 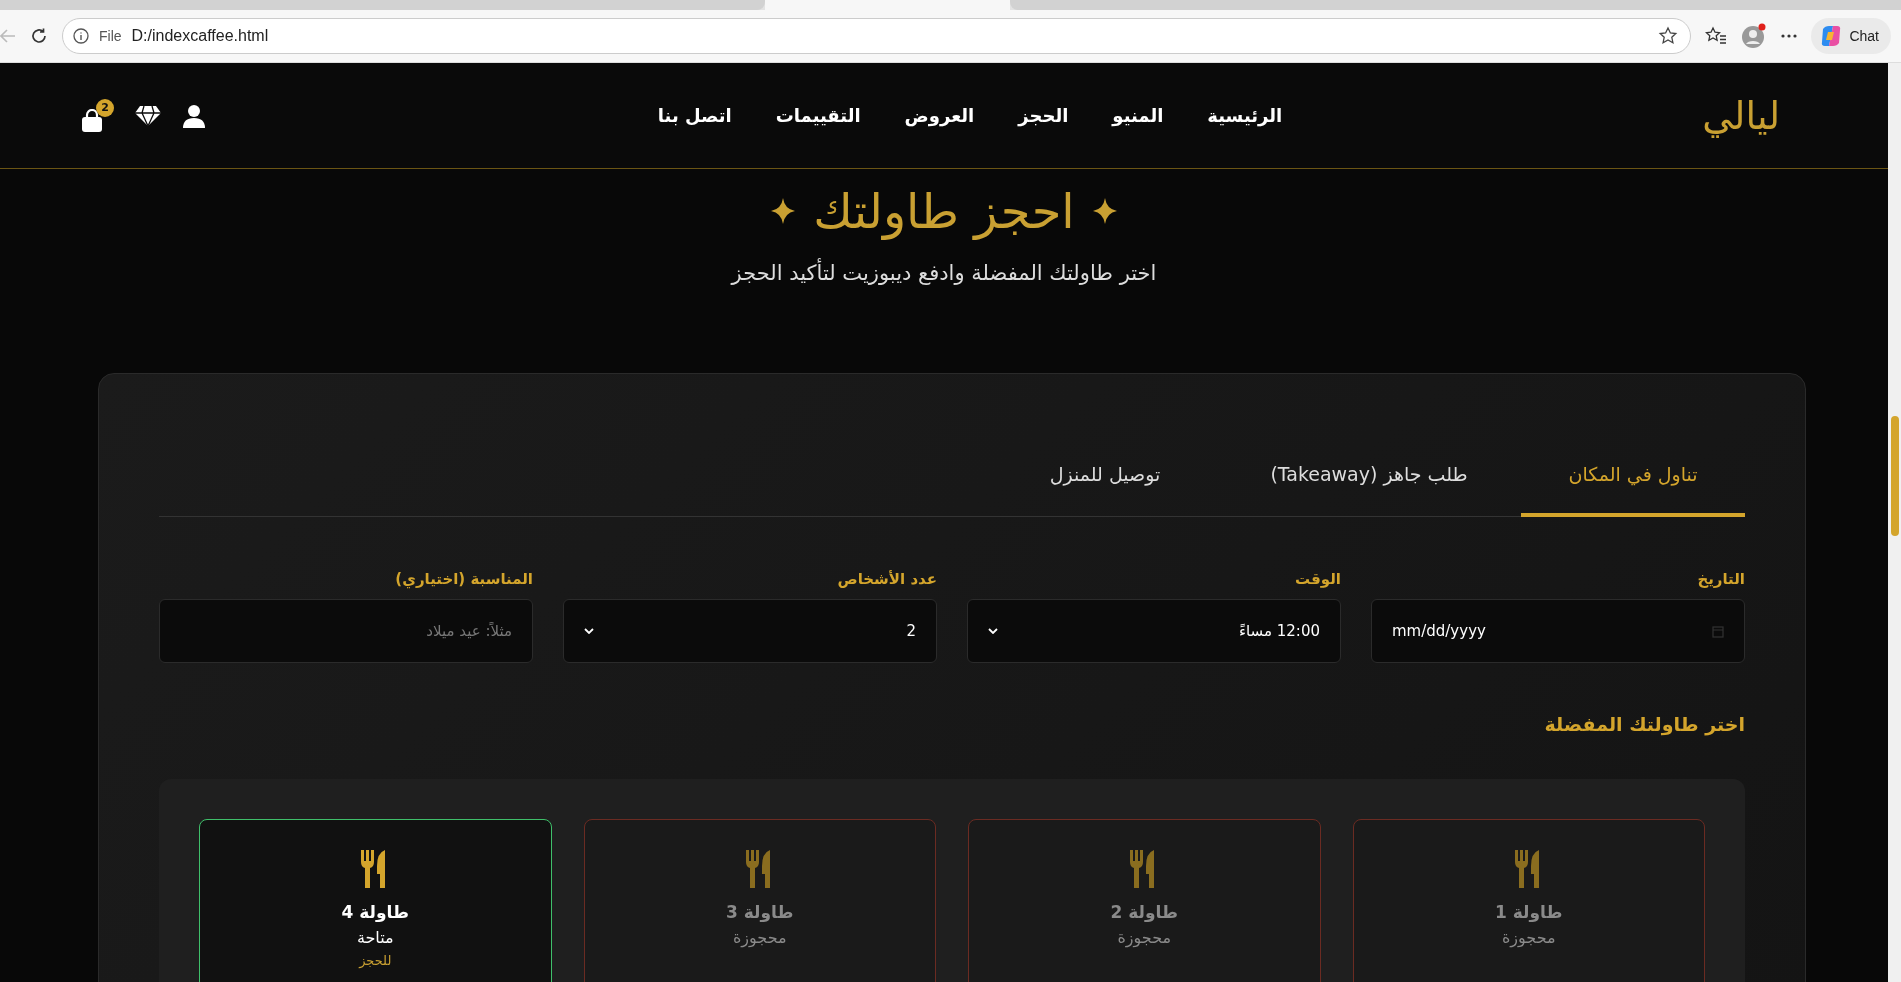 What do you see at coordinates (81, 36) in the screenshot?
I see `info-icon` at bounding box center [81, 36].